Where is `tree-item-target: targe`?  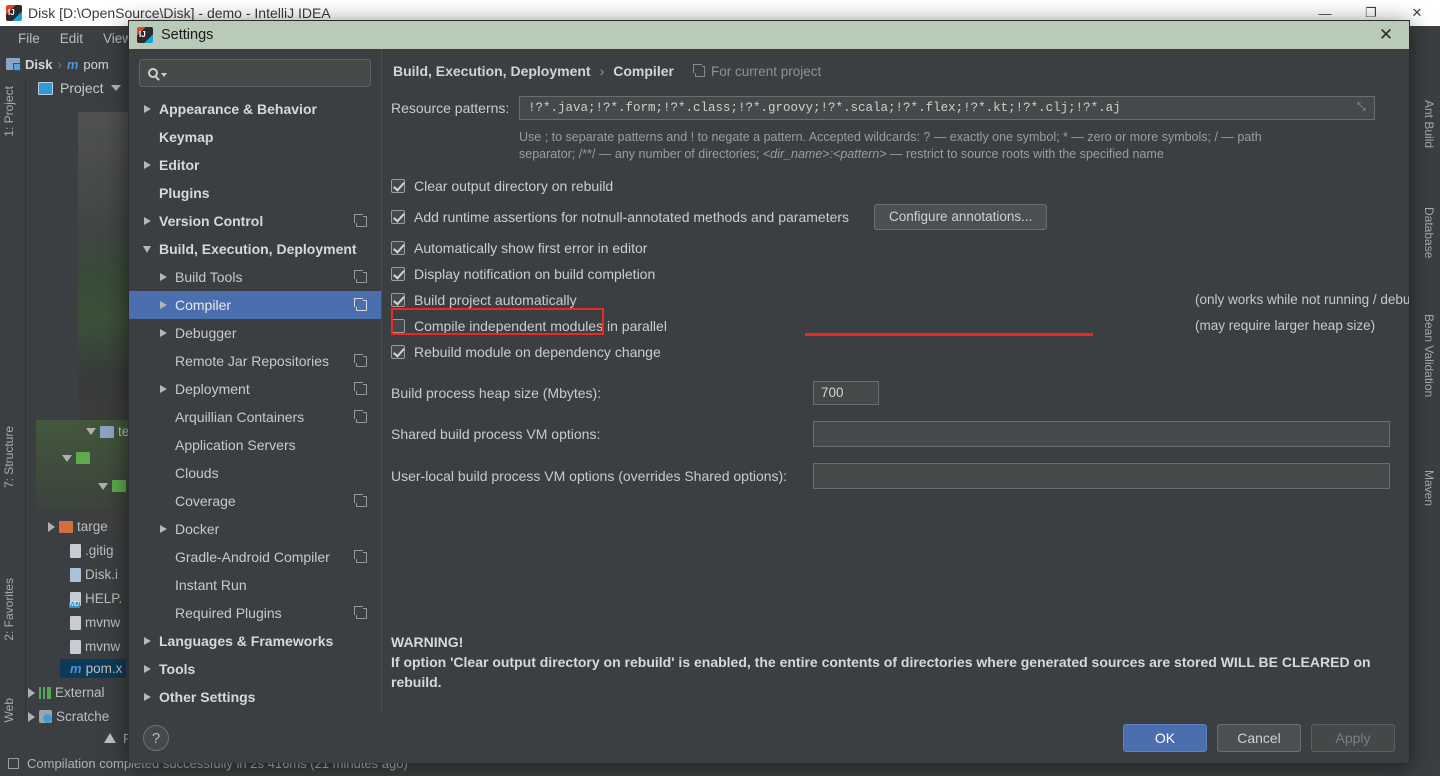 tree-item-target: targe is located at coordinates (78, 526).